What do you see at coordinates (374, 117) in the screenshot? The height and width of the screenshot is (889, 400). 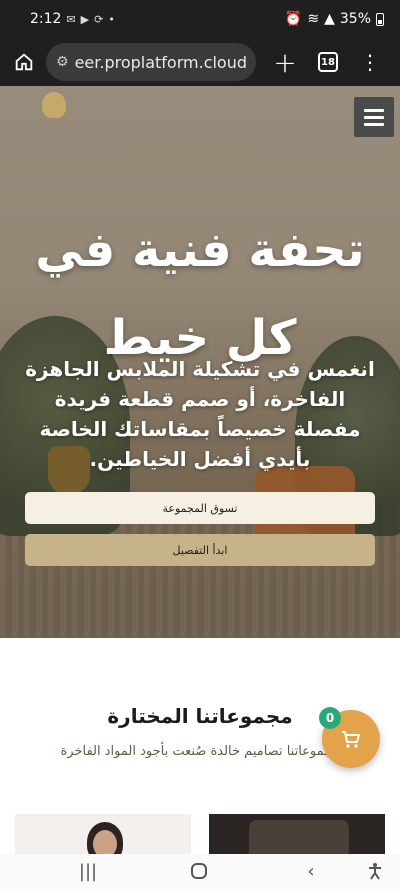 I see `hamburger-menu-icon` at bounding box center [374, 117].